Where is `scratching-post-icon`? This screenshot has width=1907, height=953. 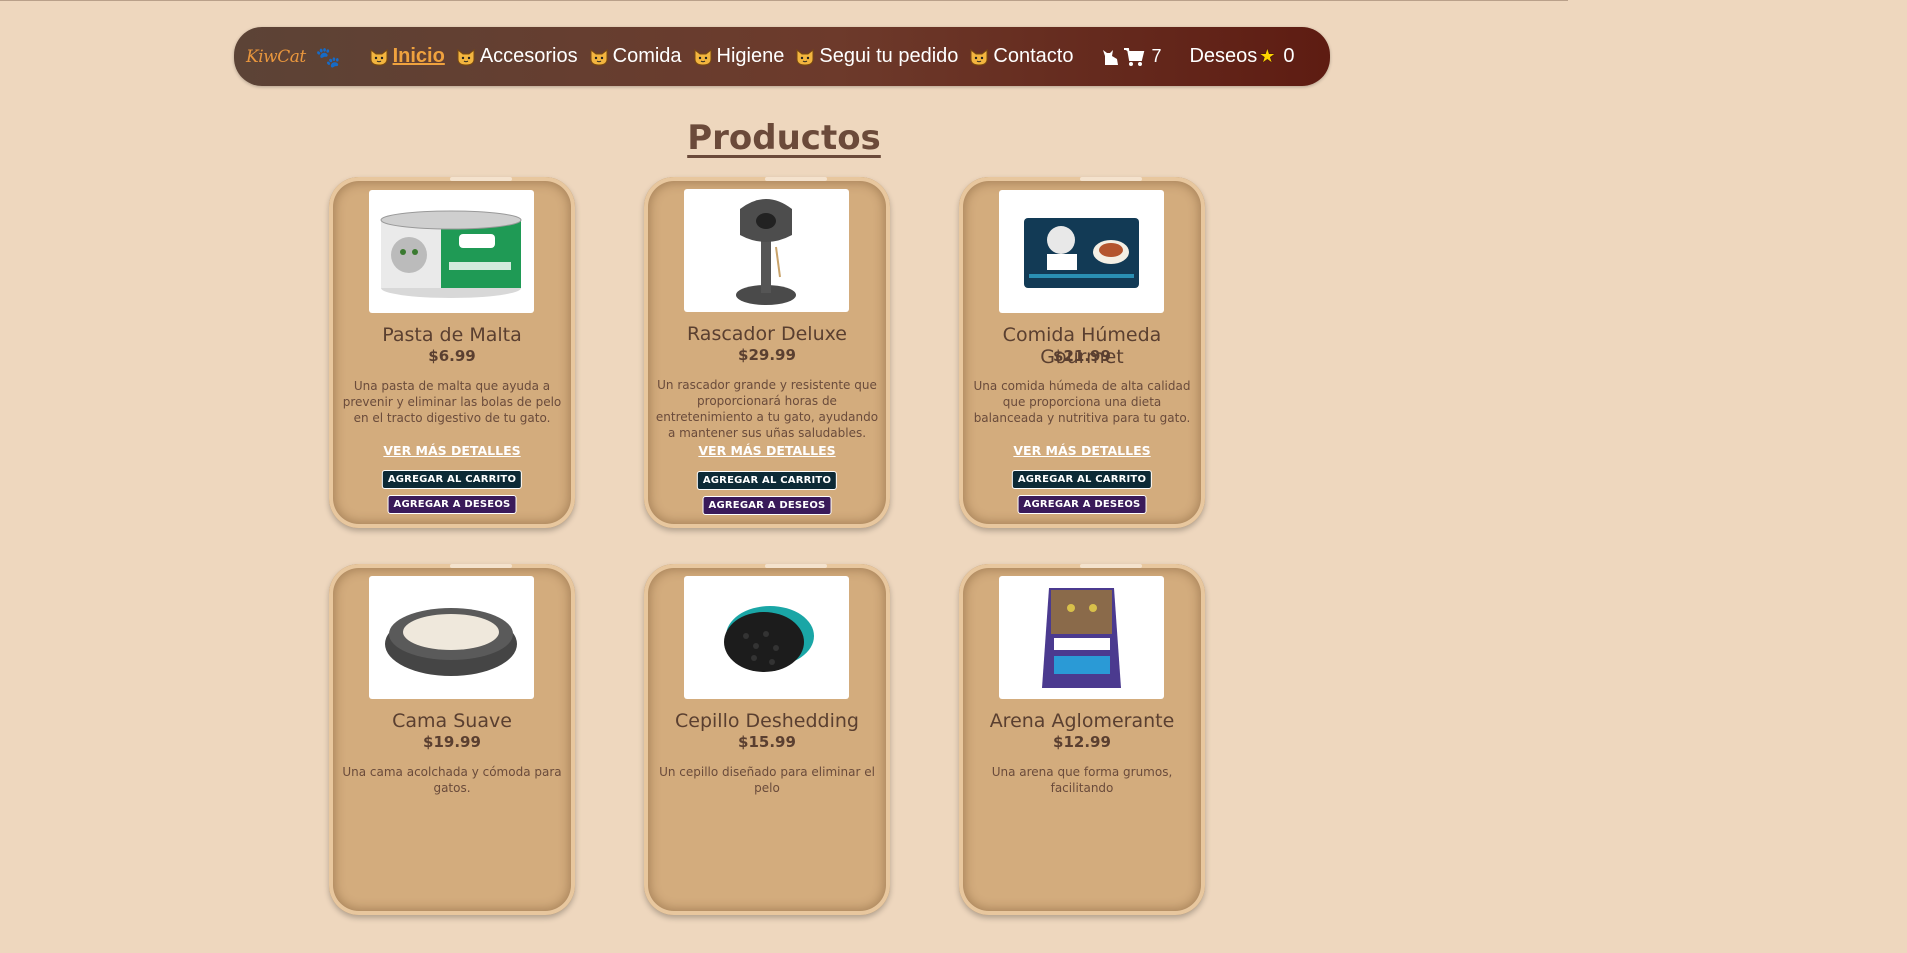 scratching-post-icon is located at coordinates (766, 252).